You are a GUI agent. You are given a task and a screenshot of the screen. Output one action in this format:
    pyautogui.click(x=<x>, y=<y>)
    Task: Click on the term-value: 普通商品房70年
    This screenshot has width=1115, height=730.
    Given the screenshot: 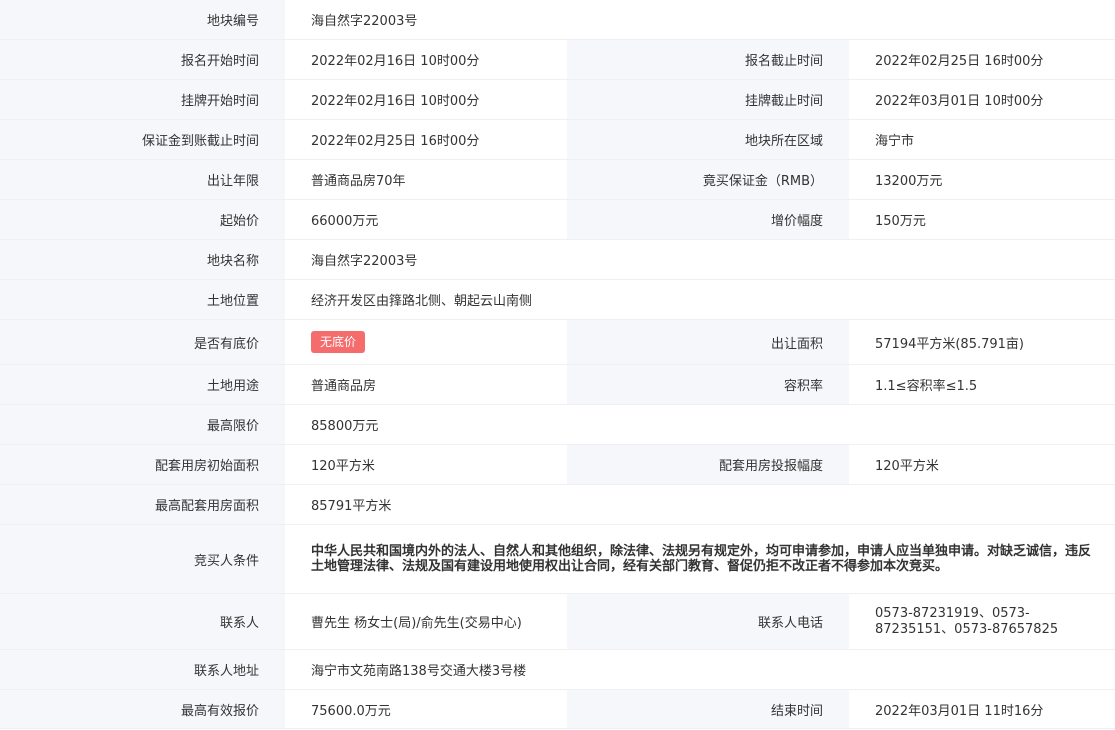 What is the action you would take?
    pyautogui.click(x=426, y=179)
    